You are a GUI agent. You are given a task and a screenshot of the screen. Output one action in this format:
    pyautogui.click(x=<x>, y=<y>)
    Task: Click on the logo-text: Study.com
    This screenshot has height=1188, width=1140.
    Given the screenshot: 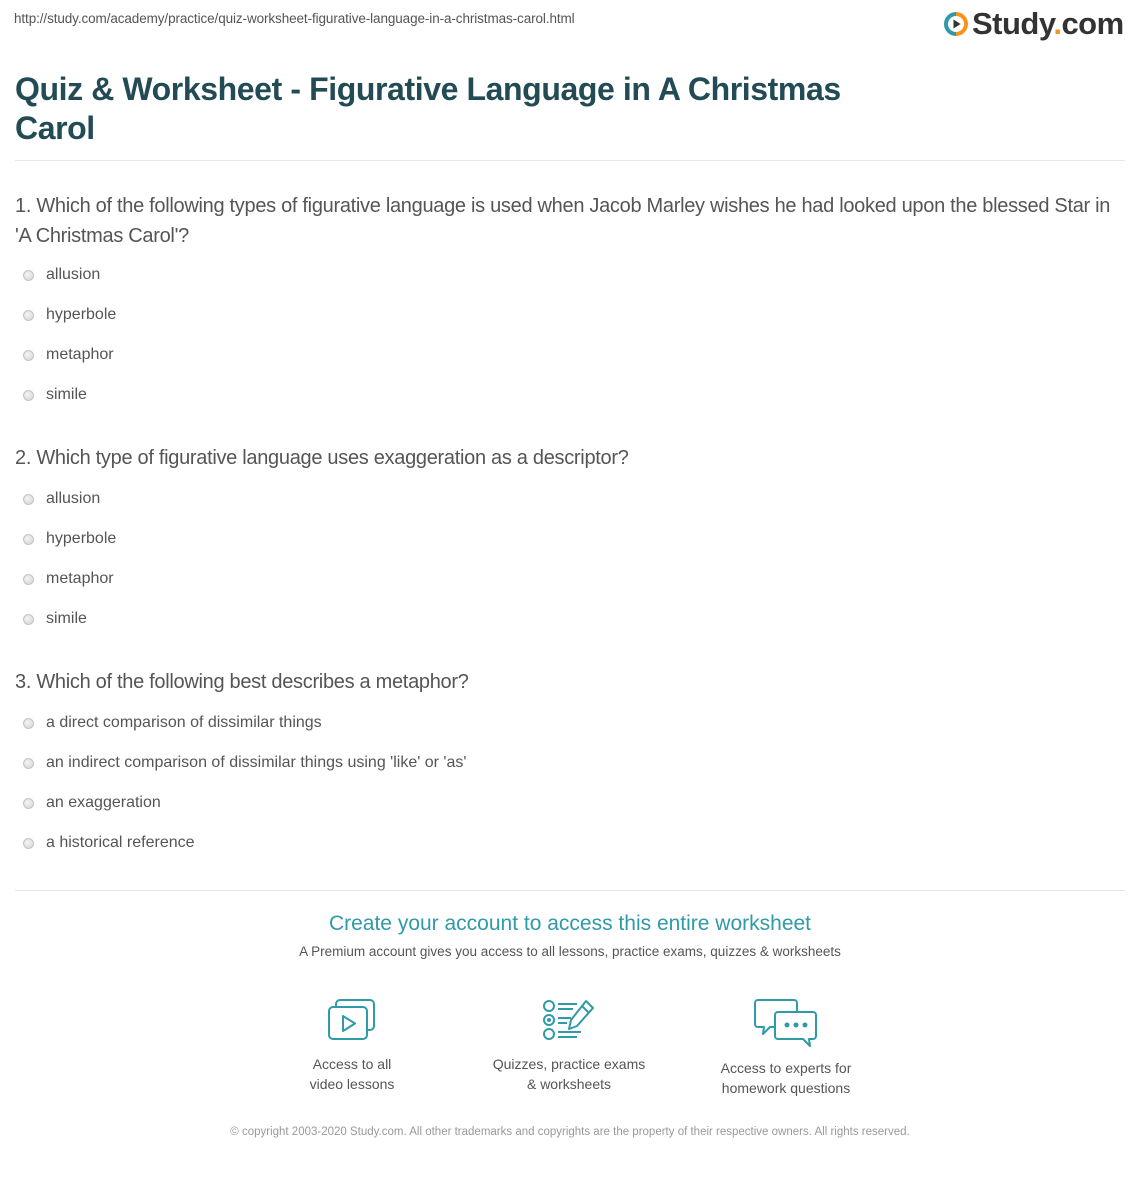 What is the action you would take?
    pyautogui.click(x=1048, y=23)
    